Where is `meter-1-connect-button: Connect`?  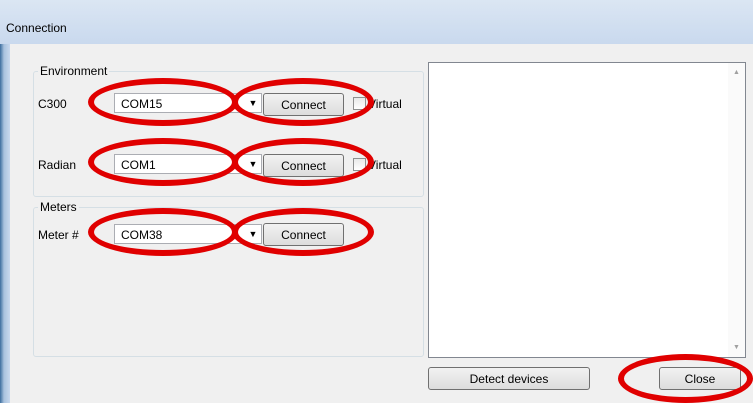 meter-1-connect-button: Connect is located at coordinates (303, 234).